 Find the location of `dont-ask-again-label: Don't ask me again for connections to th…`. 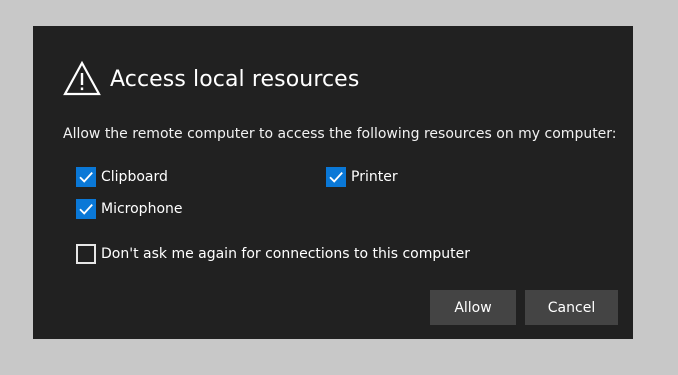

dont-ask-again-label: Don't ask me again for connections to th… is located at coordinates (285, 254).